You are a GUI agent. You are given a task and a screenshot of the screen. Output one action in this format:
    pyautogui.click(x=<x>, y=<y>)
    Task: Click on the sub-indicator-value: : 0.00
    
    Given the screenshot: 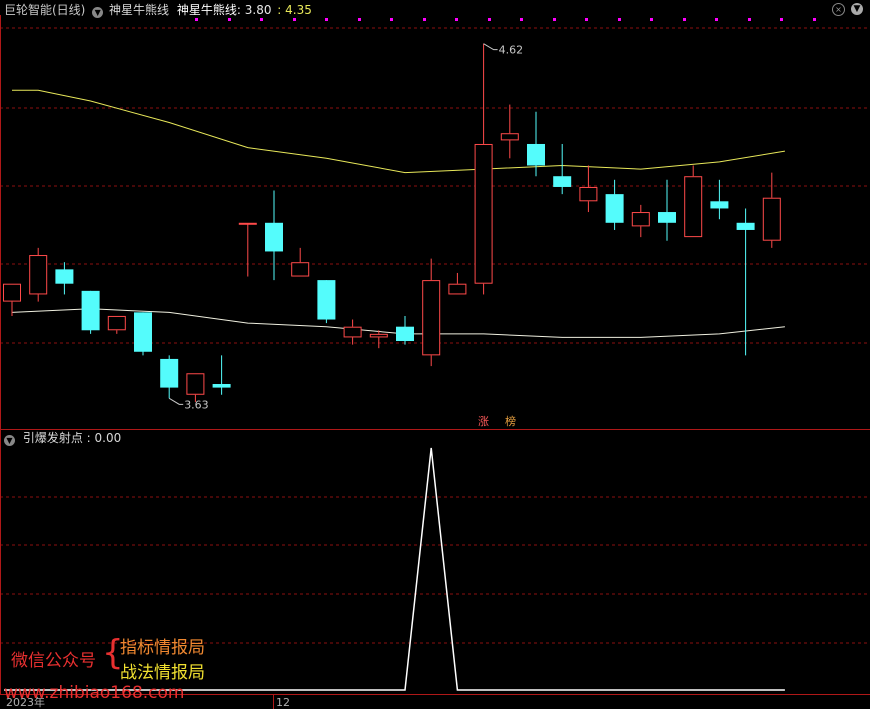 What is the action you would take?
    pyautogui.click(x=104, y=438)
    